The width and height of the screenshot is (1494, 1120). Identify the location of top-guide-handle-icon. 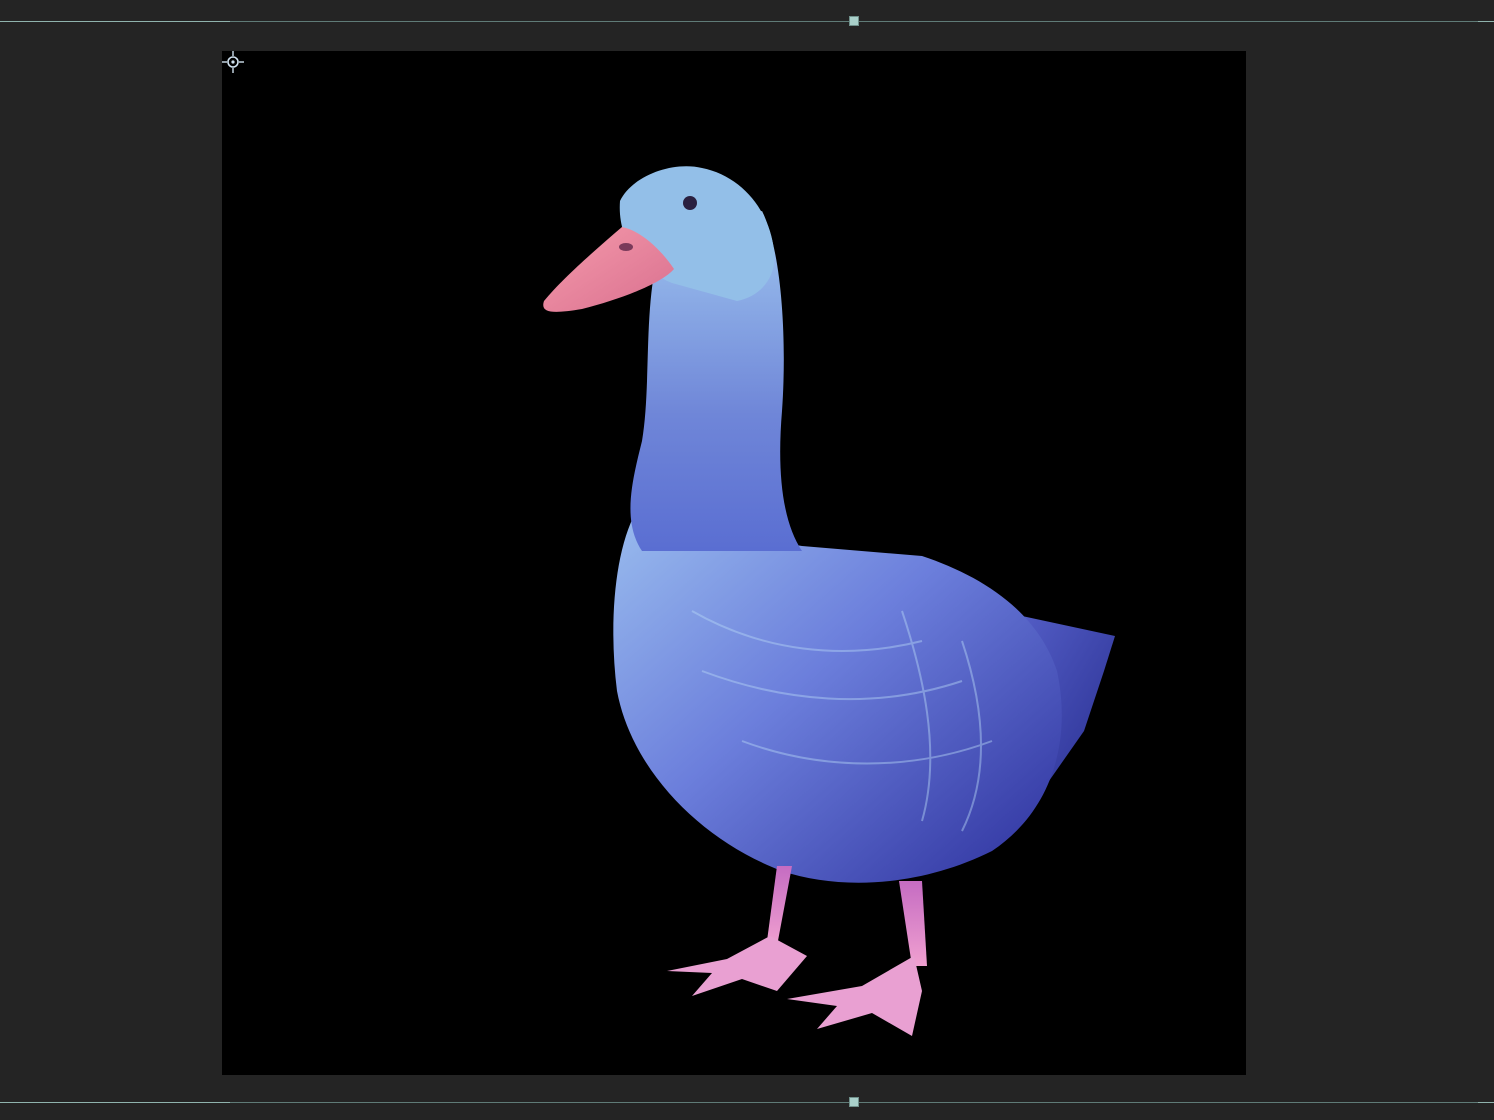
(854, 21).